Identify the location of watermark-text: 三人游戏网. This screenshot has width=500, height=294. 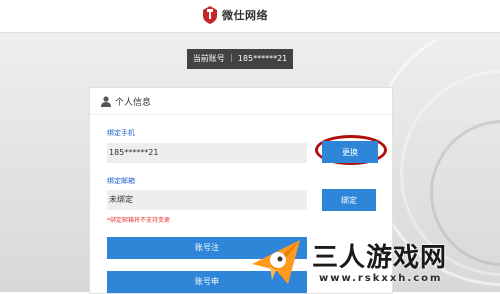
(380, 258).